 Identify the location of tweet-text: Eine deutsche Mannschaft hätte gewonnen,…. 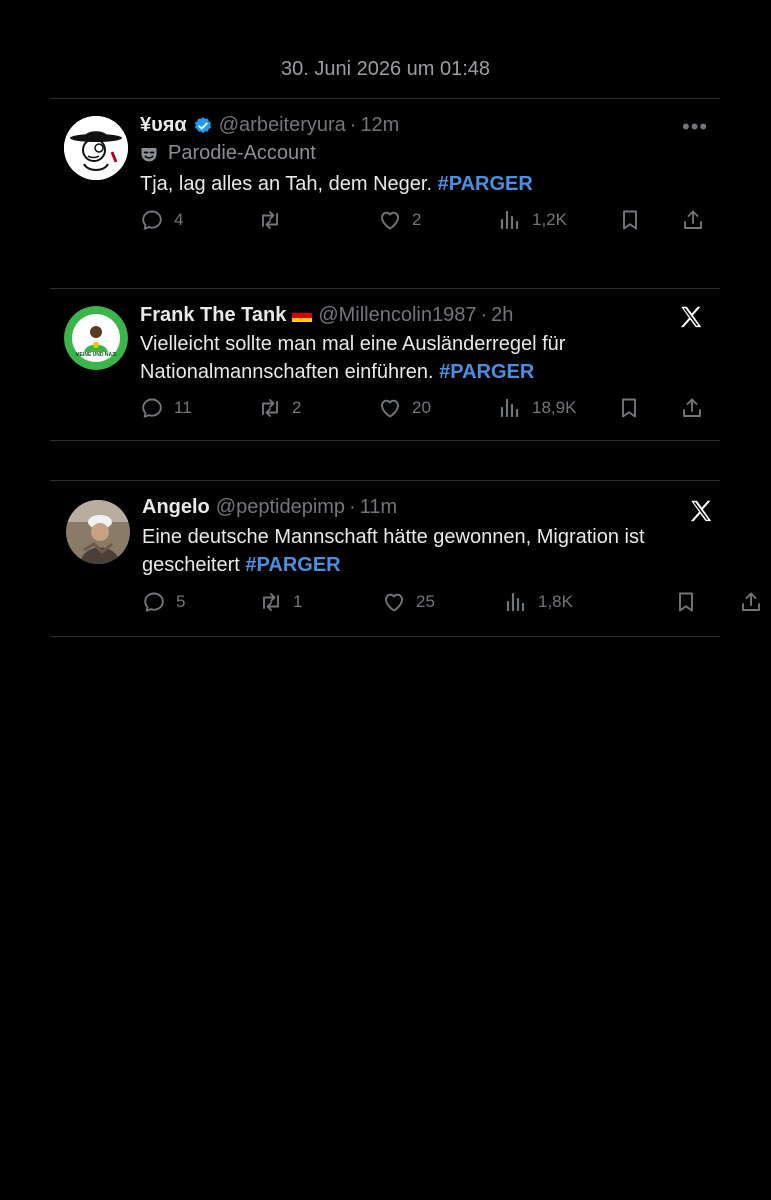
(427, 551).